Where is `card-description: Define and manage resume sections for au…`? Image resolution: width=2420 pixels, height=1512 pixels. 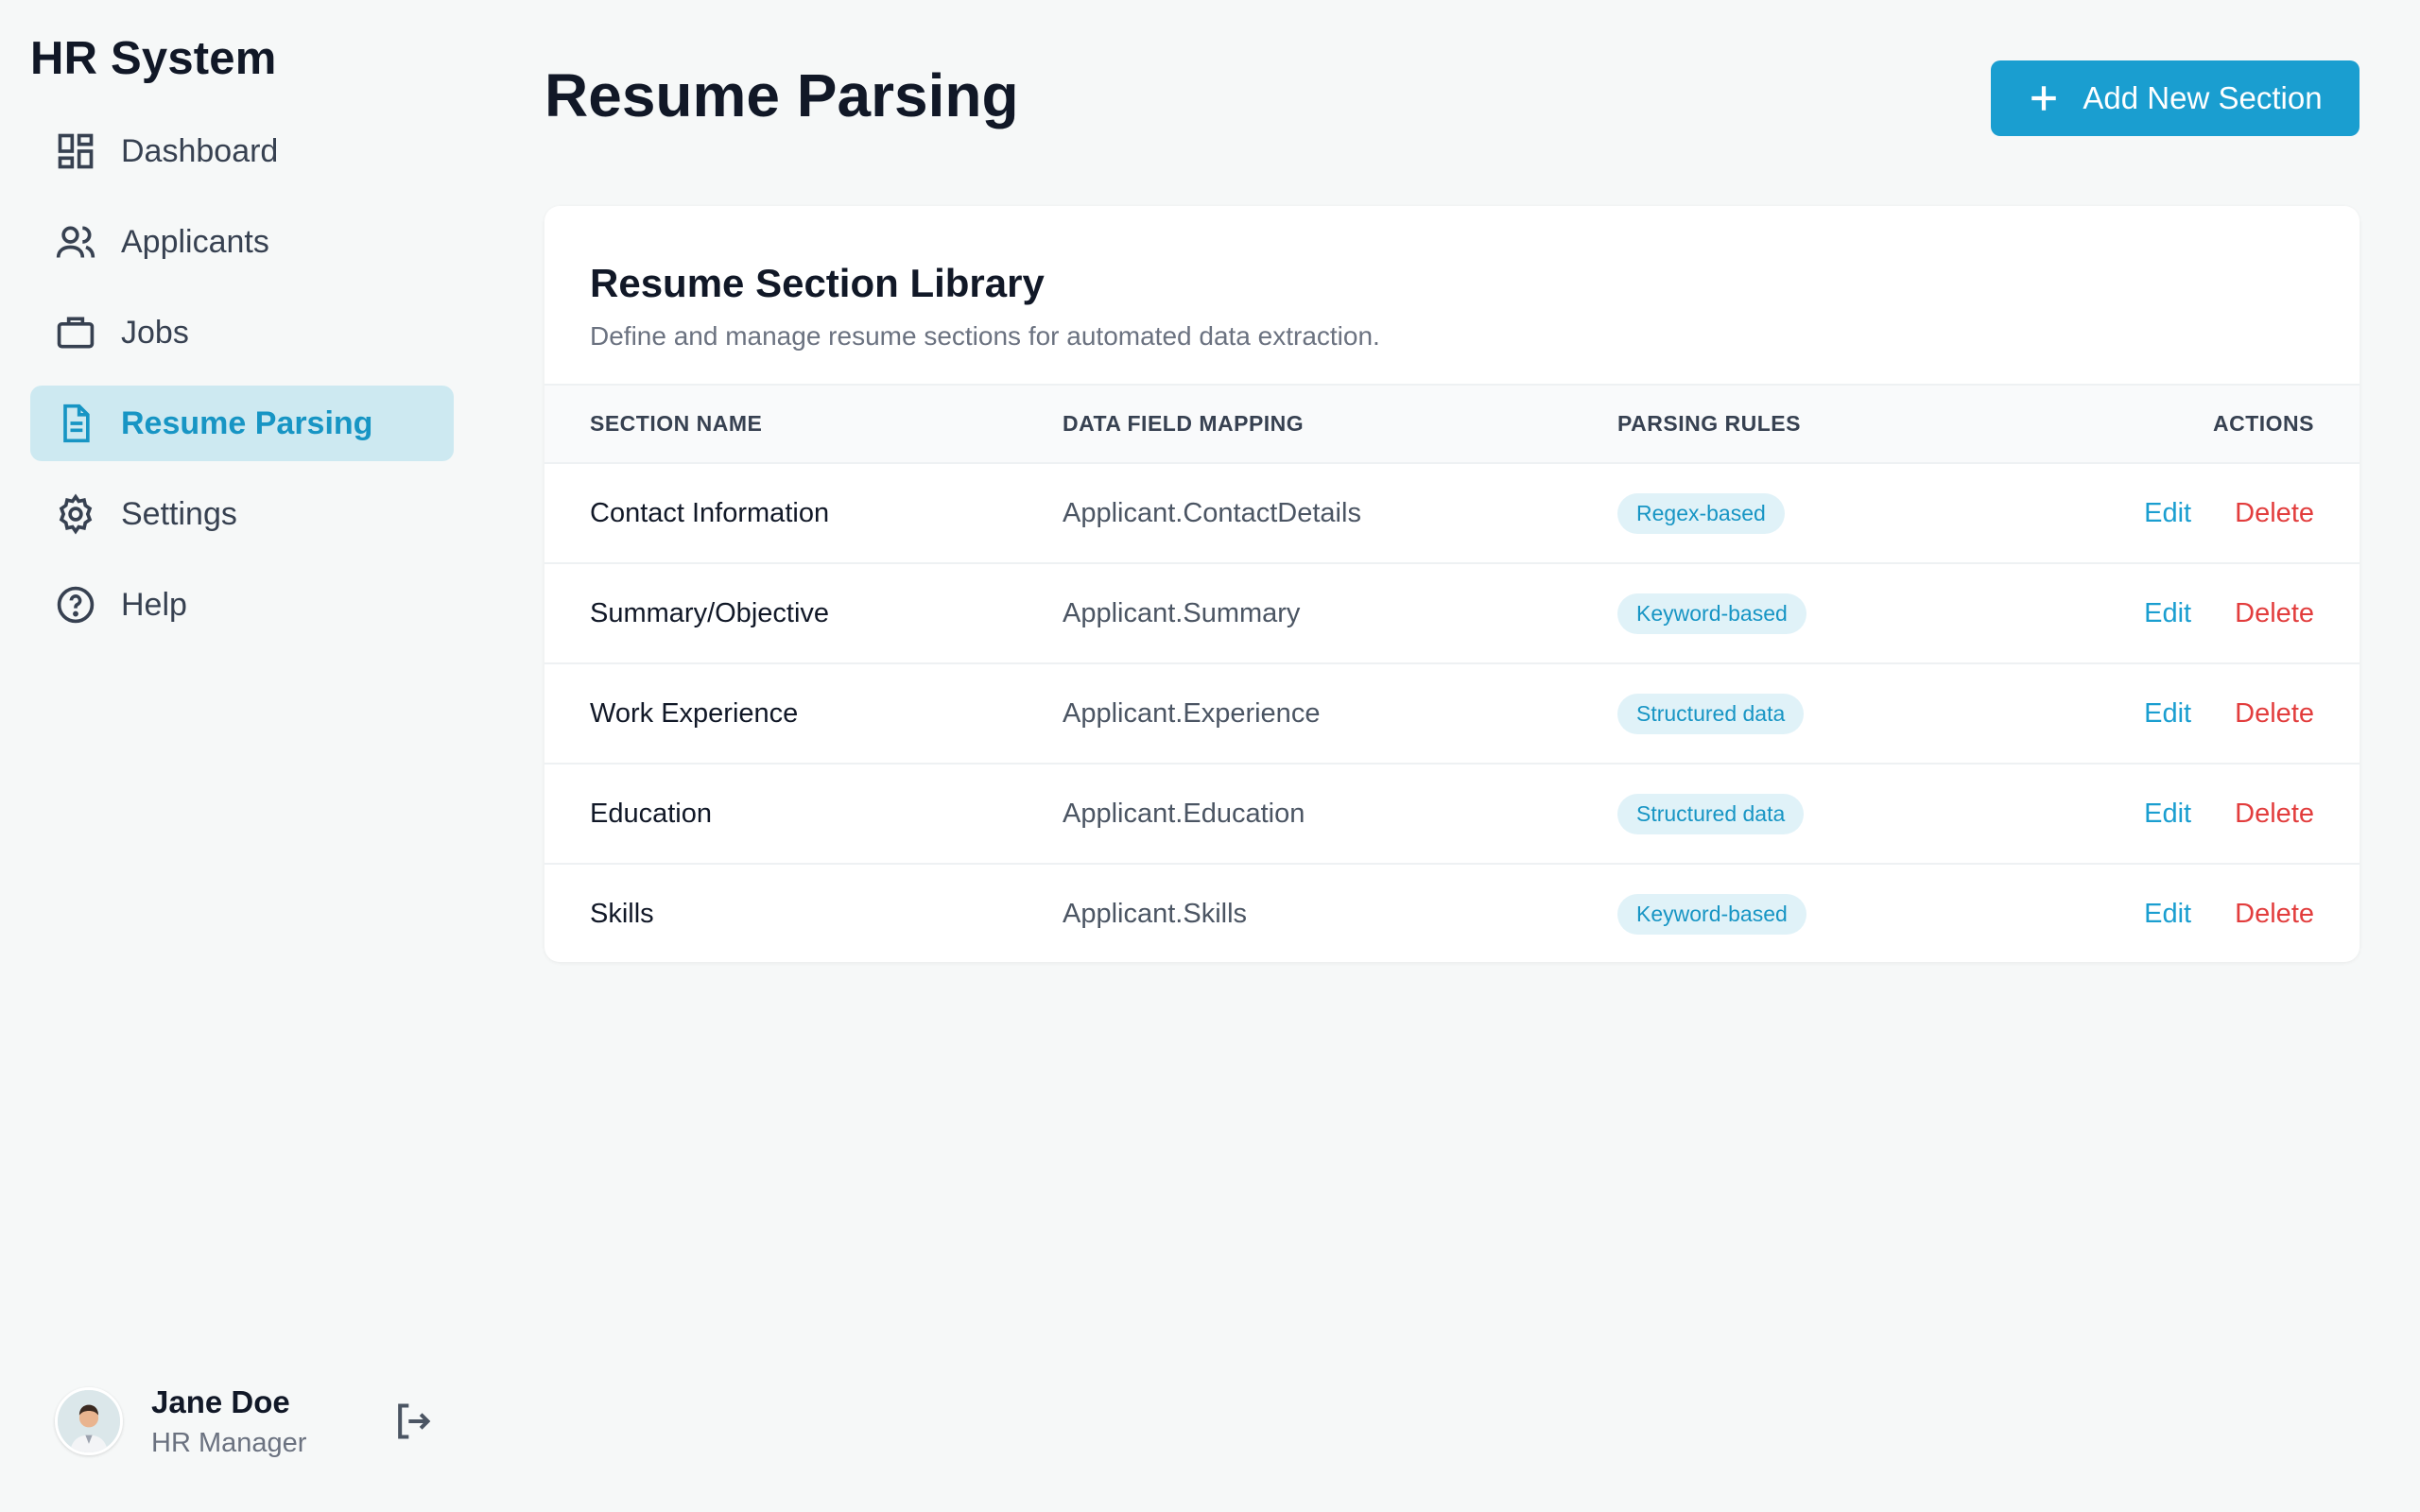 card-description: Define and manage resume sections for au… is located at coordinates (985, 336).